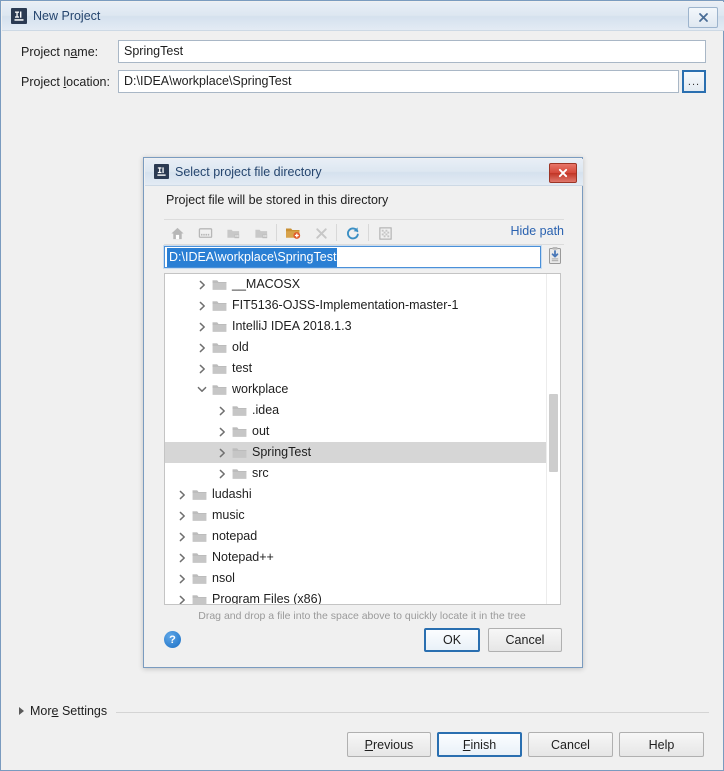  Describe the element at coordinates (362, 494) in the screenshot. I see `tree-row: ludashi` at that location.